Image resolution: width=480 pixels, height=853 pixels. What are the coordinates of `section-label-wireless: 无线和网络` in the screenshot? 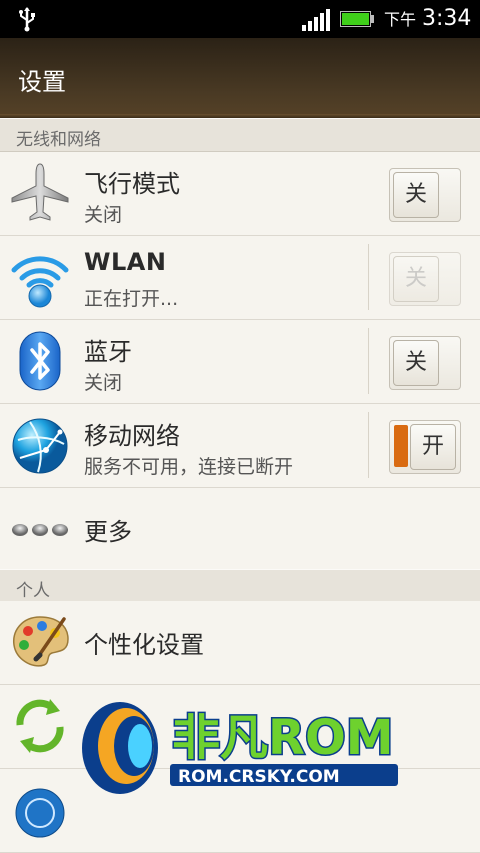 It's located at (58, 140).